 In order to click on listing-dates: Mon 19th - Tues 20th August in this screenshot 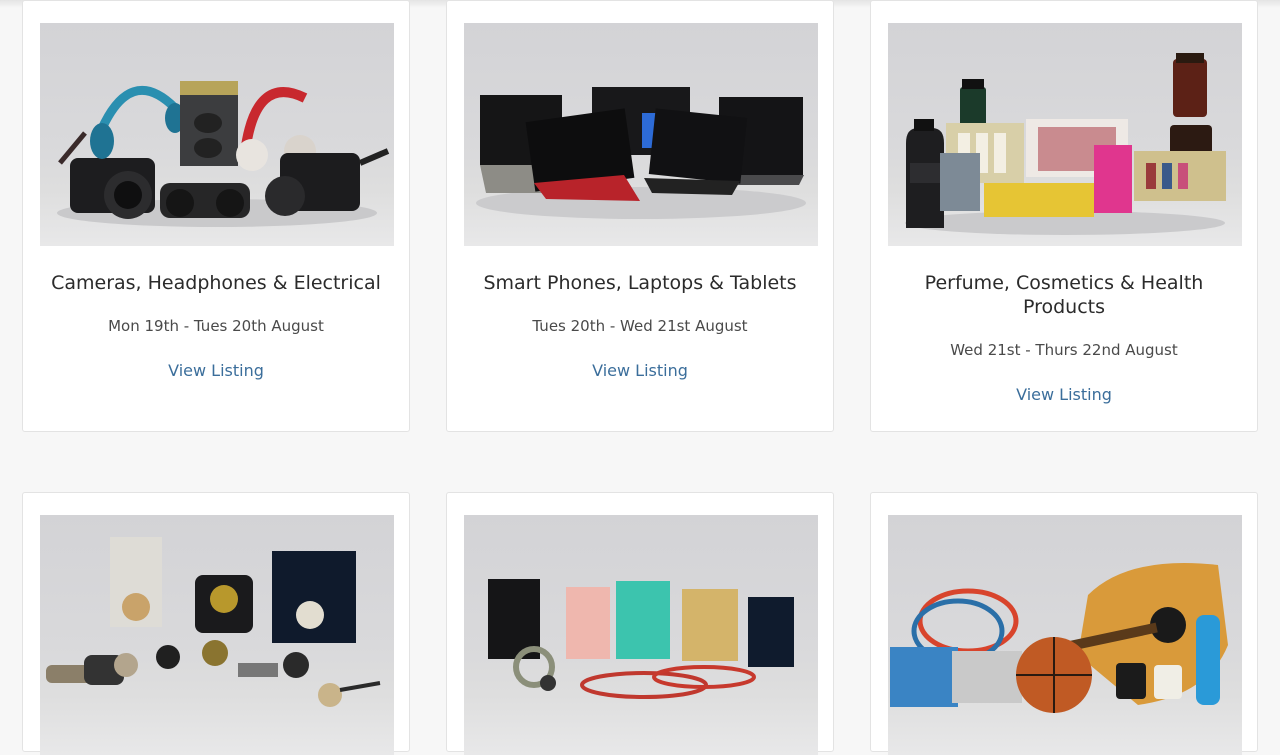, I will do `click(216, 326)`.